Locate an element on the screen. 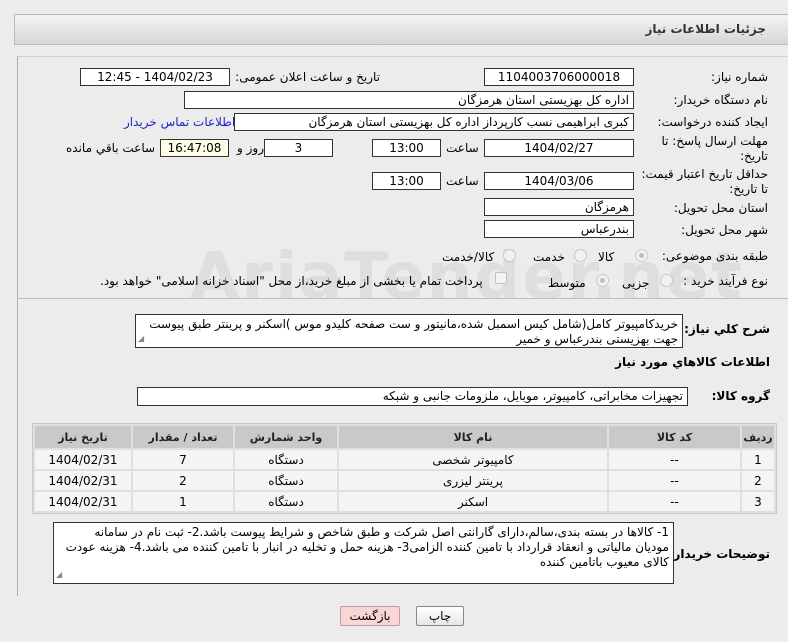 The width and height of the screenshot is (788, 642). province-label: استان محل تحویل: is located at coordinates (720, 208).